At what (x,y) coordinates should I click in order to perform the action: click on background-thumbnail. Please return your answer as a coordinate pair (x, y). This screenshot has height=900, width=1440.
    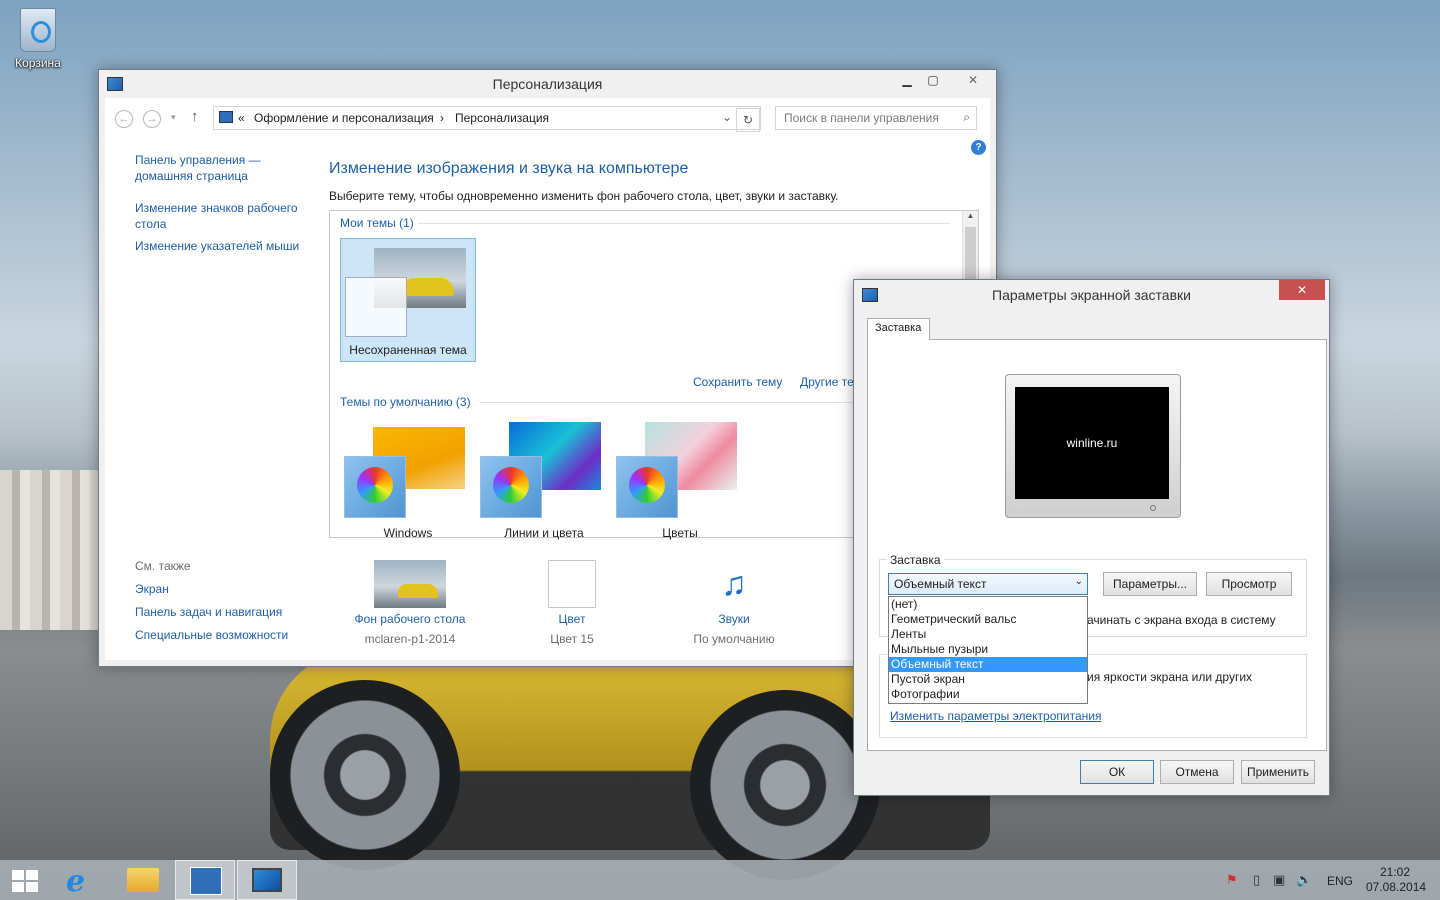
    Looking at the image, I should click on (410, 584).